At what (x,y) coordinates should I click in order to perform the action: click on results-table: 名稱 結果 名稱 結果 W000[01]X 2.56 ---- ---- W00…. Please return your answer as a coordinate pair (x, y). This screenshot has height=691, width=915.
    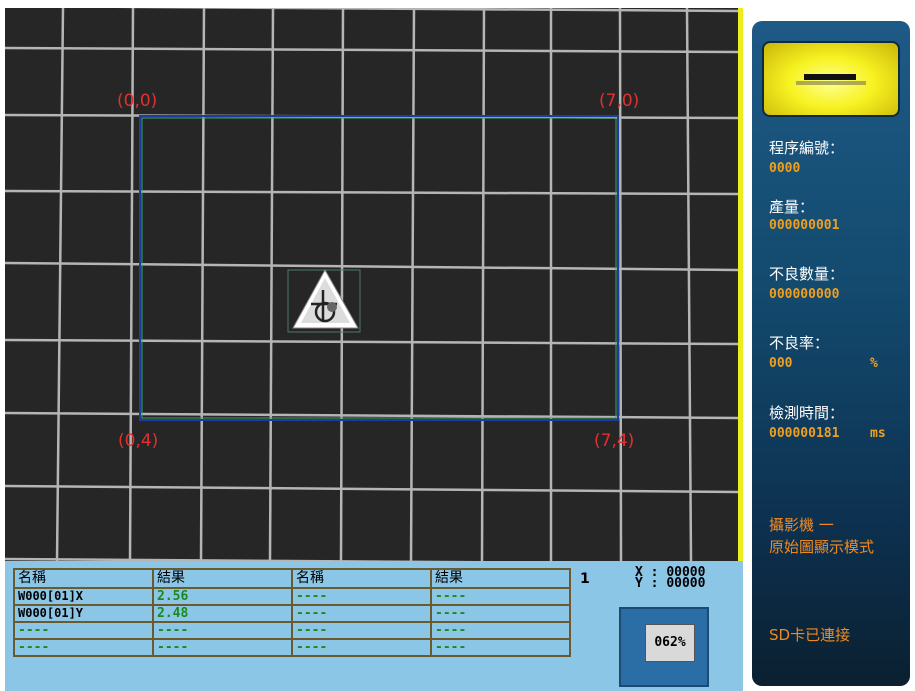
    Looking at the image, I should click on (292, 612).